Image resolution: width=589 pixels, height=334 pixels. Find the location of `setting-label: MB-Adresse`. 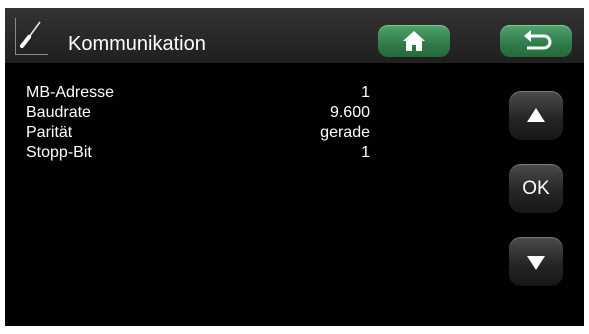

setting-label: MB-Adresse is located at coordinates (70, 92).